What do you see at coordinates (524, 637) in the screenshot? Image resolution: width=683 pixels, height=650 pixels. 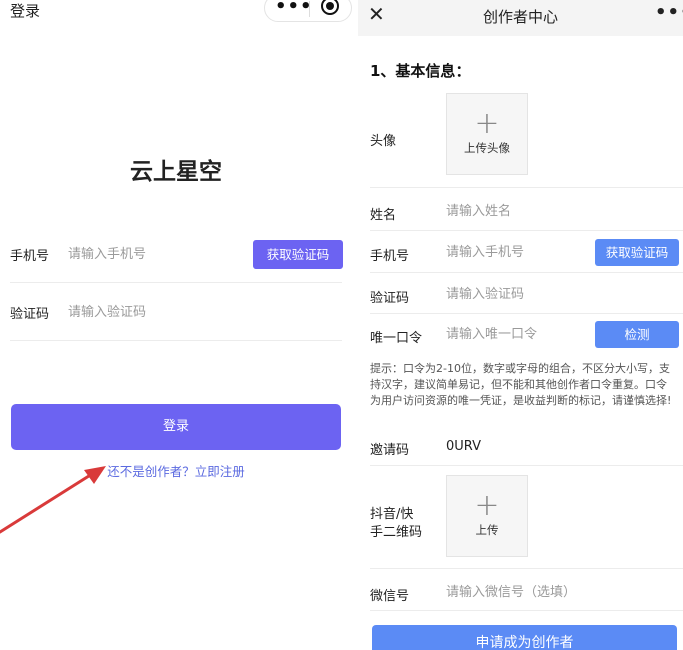 I see `apply-creator-button: 申请成为创作者` at bounding box center [524, 637].